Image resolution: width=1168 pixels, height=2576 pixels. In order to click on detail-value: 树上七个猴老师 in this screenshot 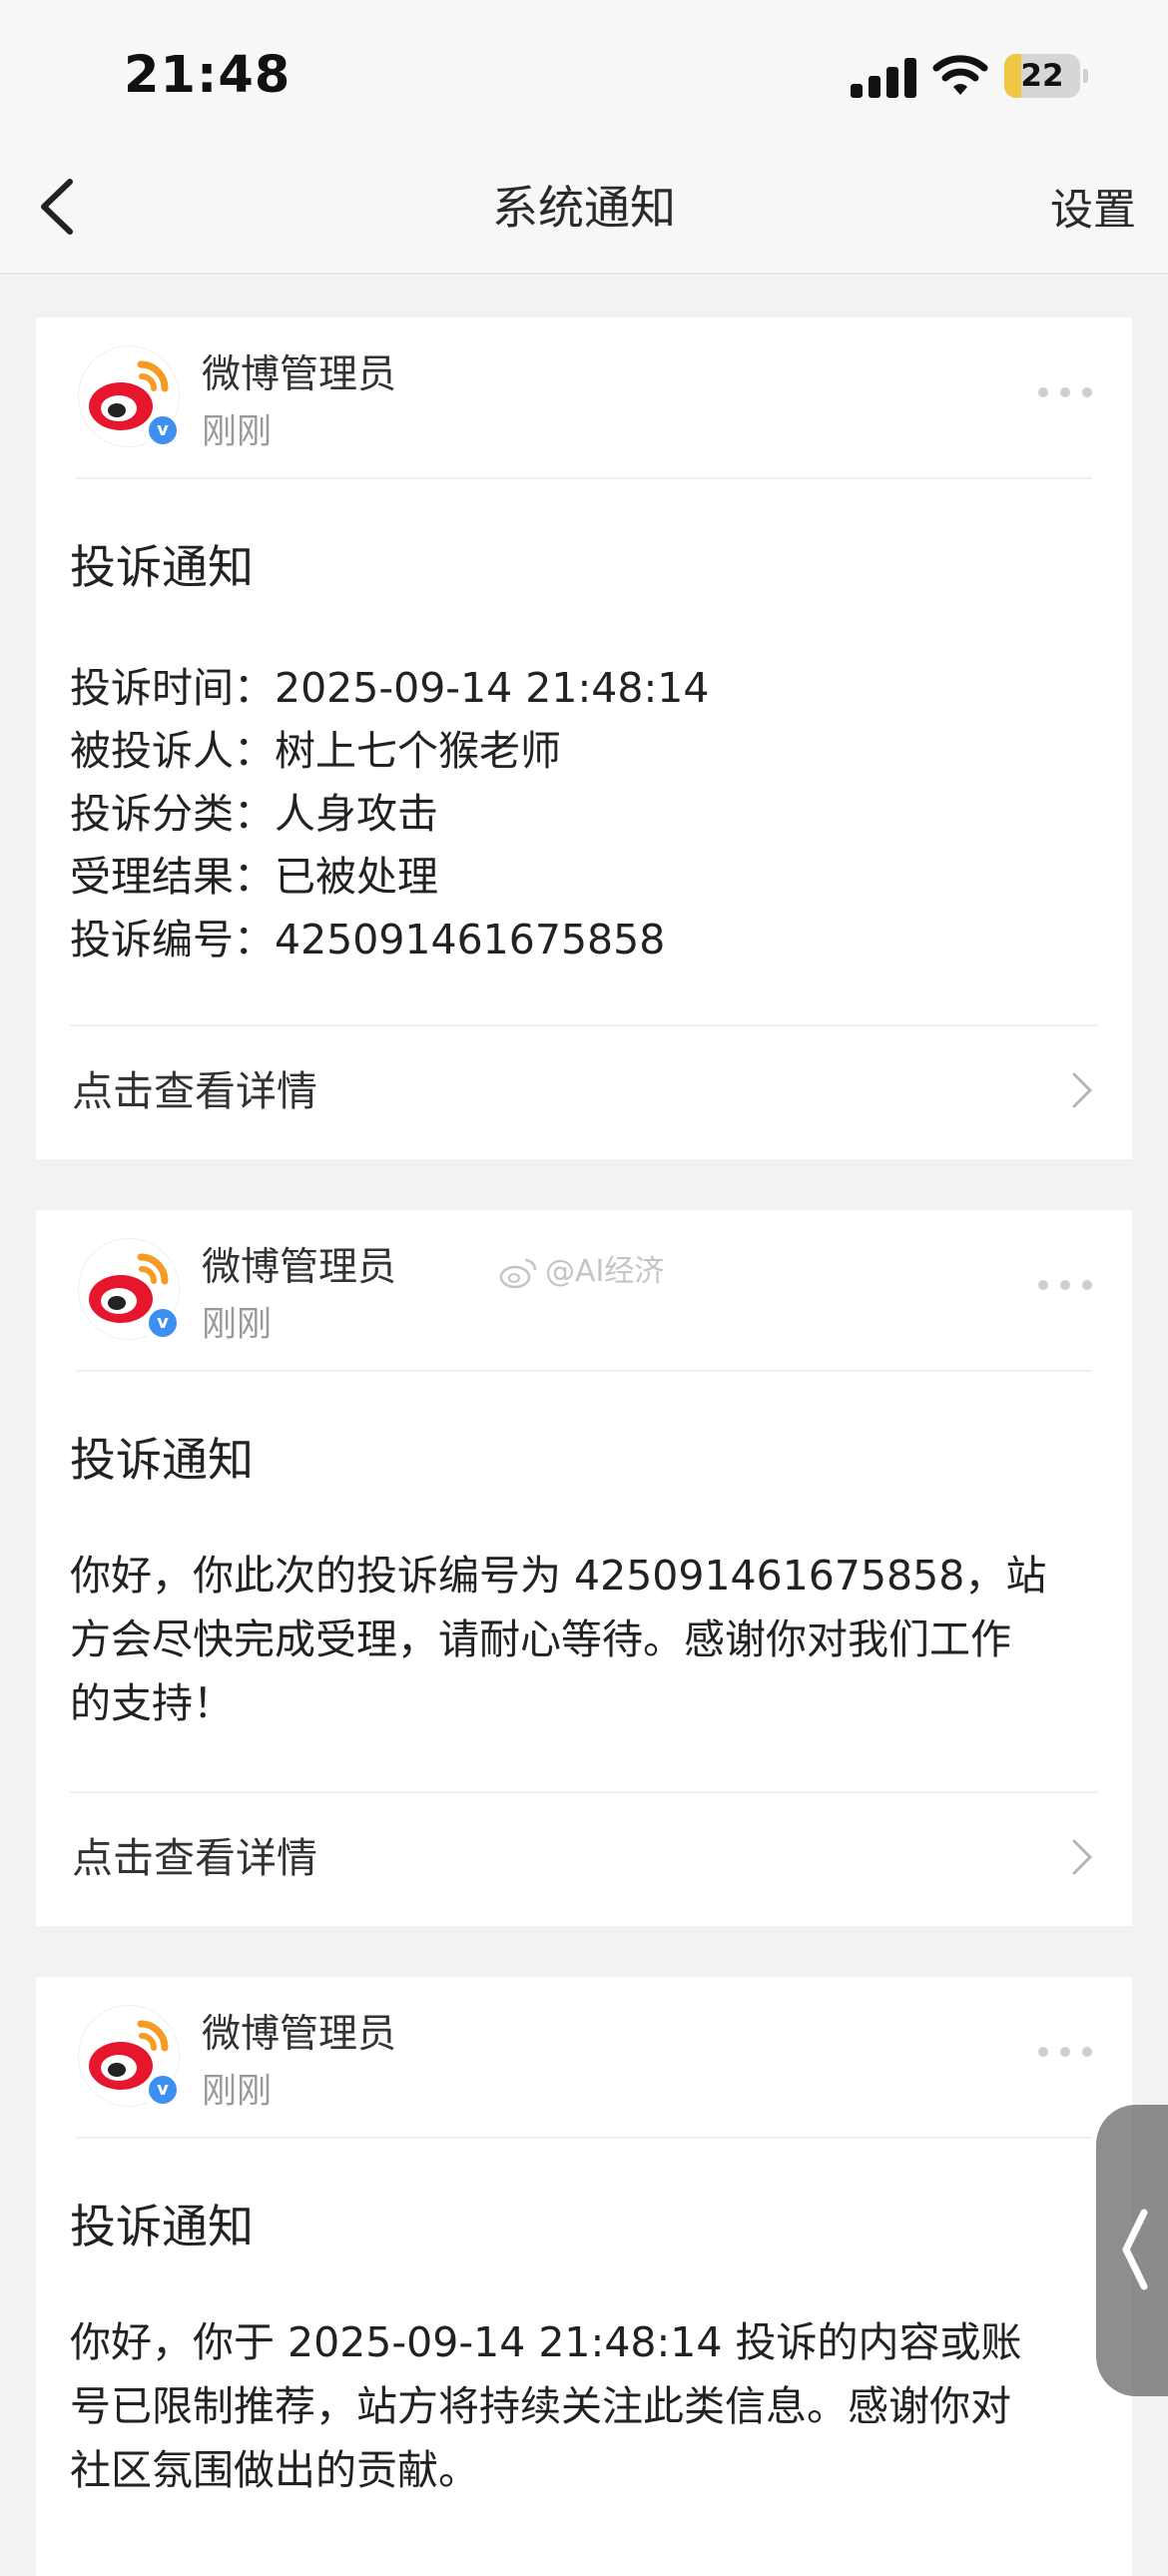, I will do `click(418, 751)`.